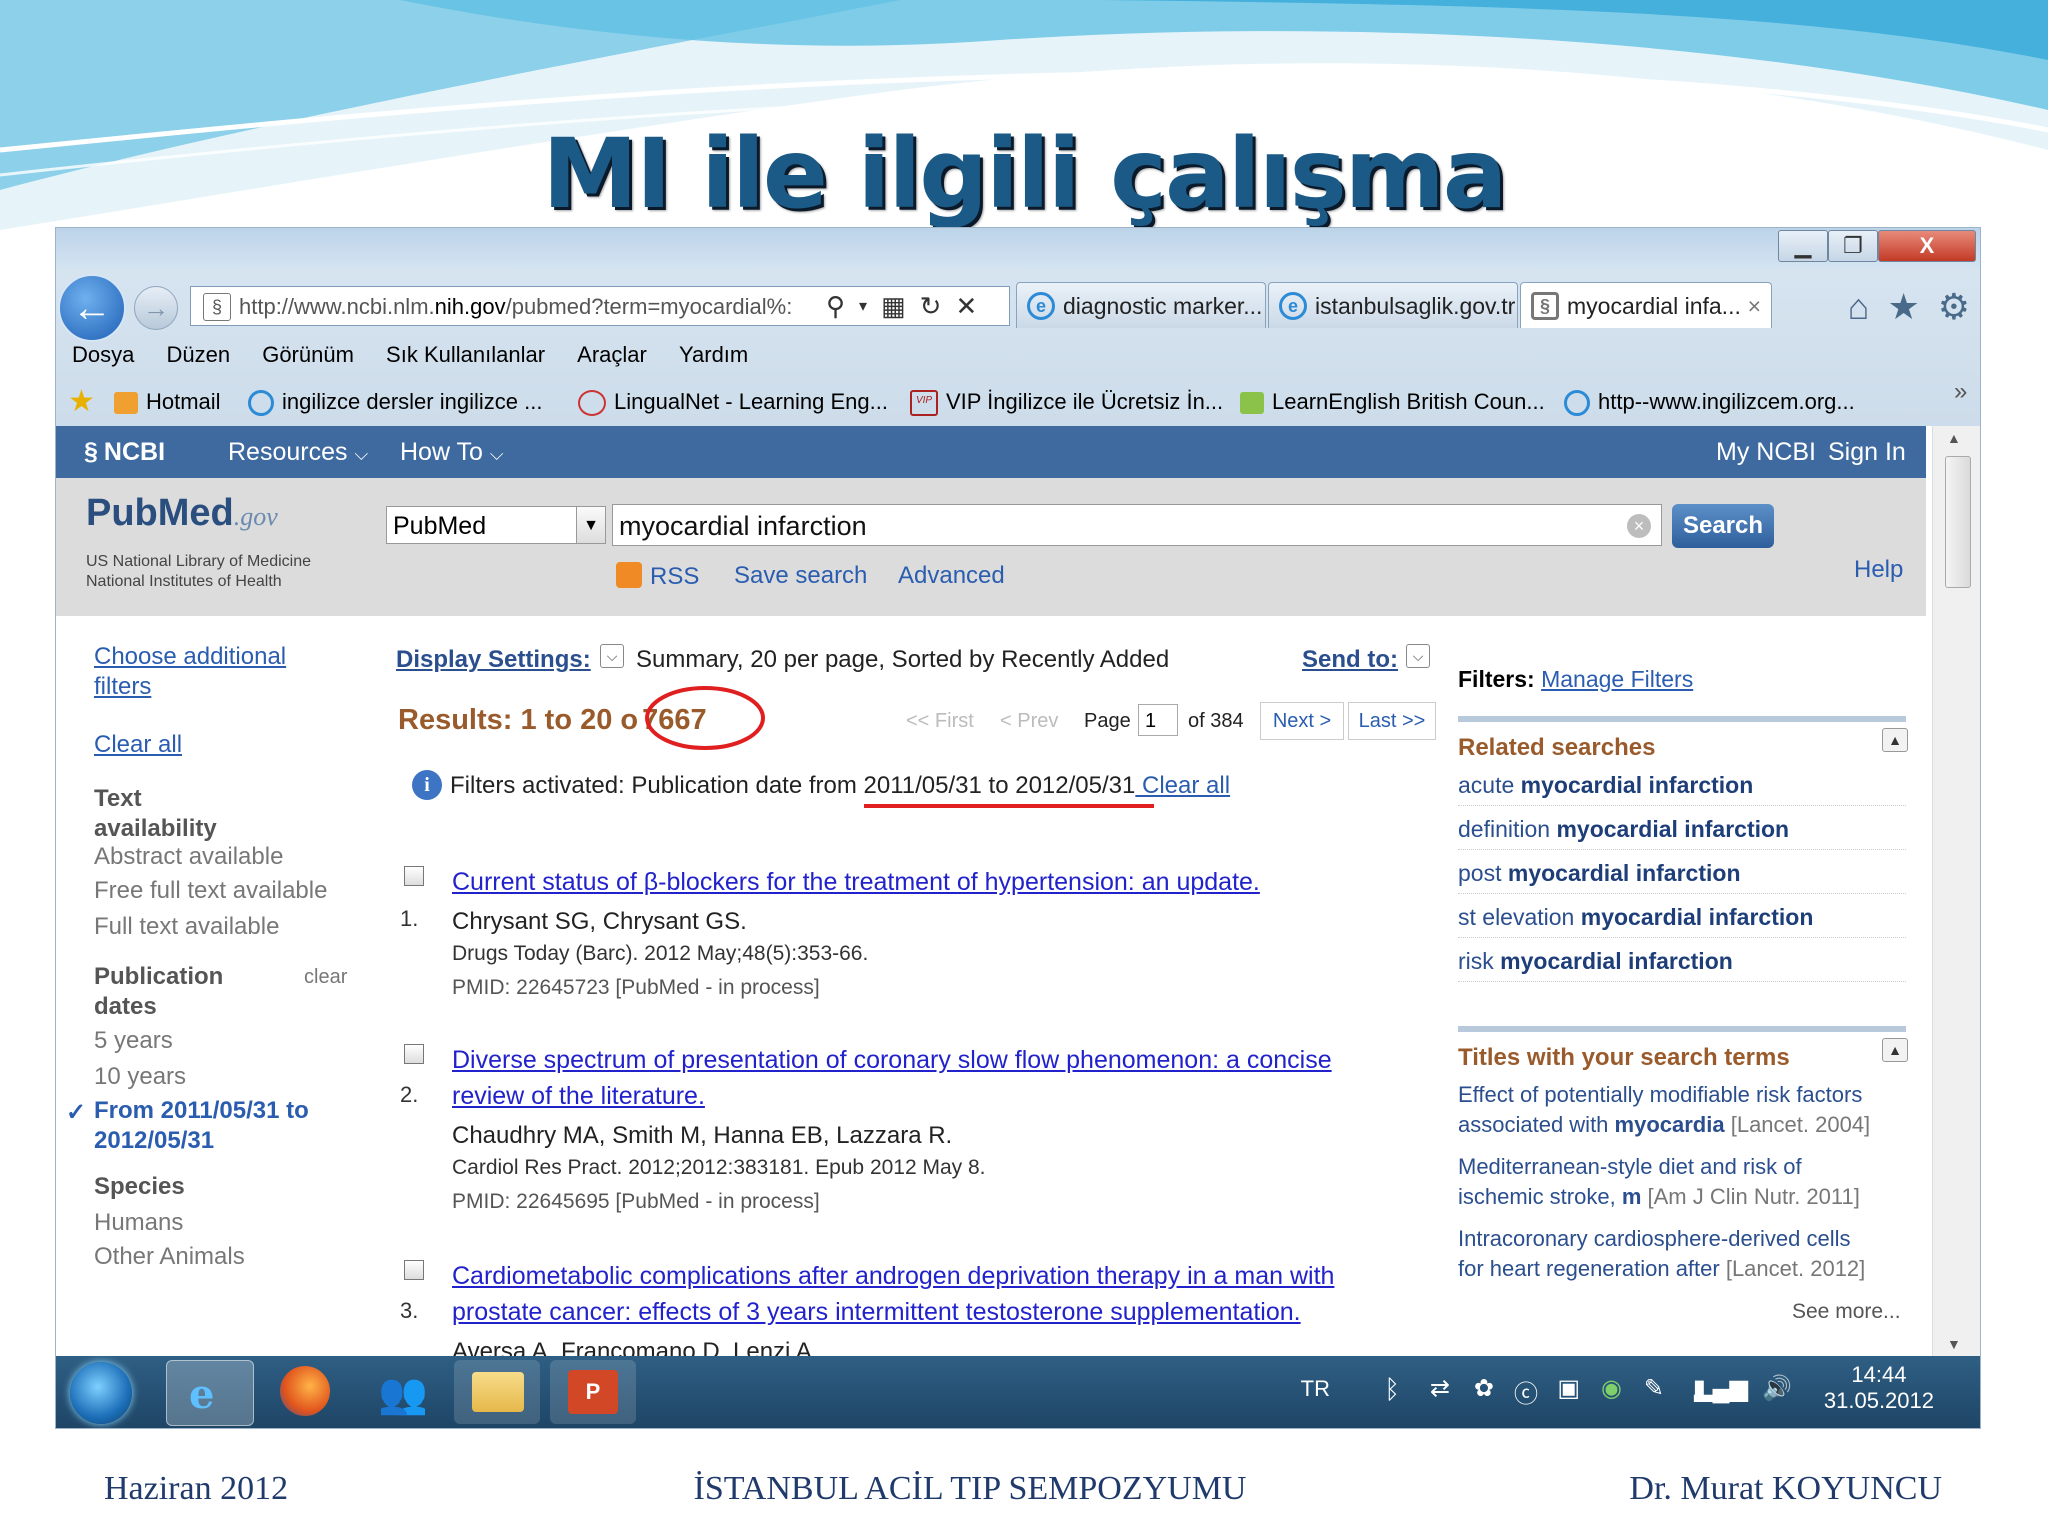  Describe the element at coordinates (1350, 660) in the screenshot. I see `send-to-link: Send to:` at that location.